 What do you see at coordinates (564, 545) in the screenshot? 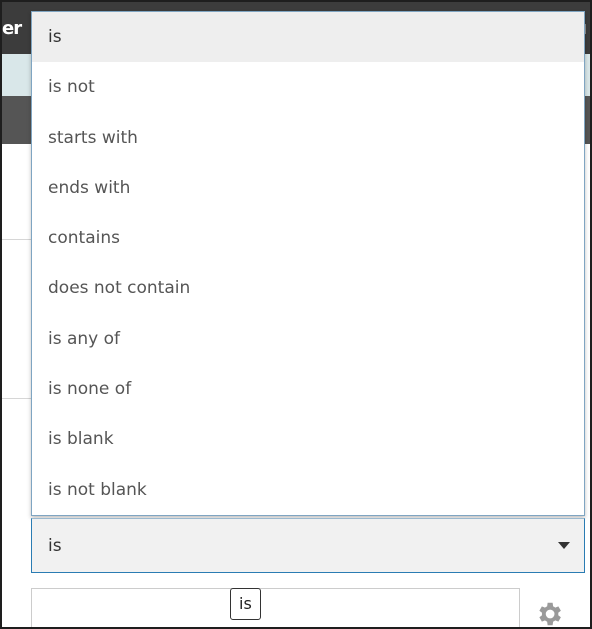
I see `caret-down-icon` at bounding box center [564, 545].